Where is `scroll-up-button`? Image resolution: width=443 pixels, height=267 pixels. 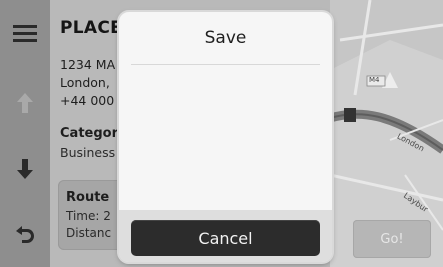
scroll-up-button is located at coordinates (25, 103).